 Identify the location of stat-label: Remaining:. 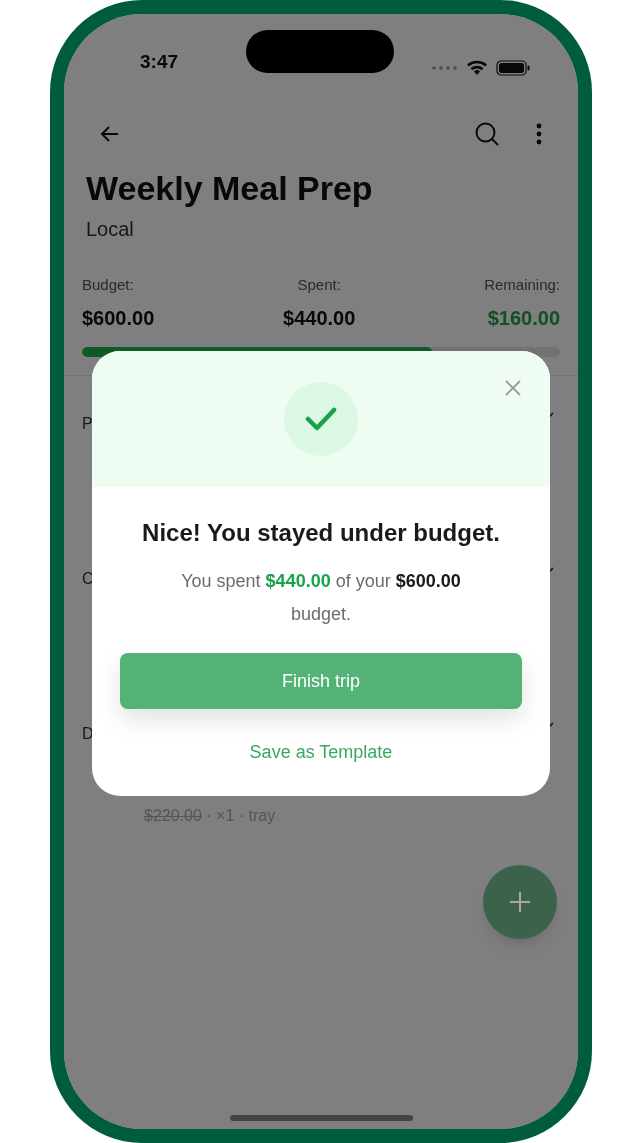
(522, 285).